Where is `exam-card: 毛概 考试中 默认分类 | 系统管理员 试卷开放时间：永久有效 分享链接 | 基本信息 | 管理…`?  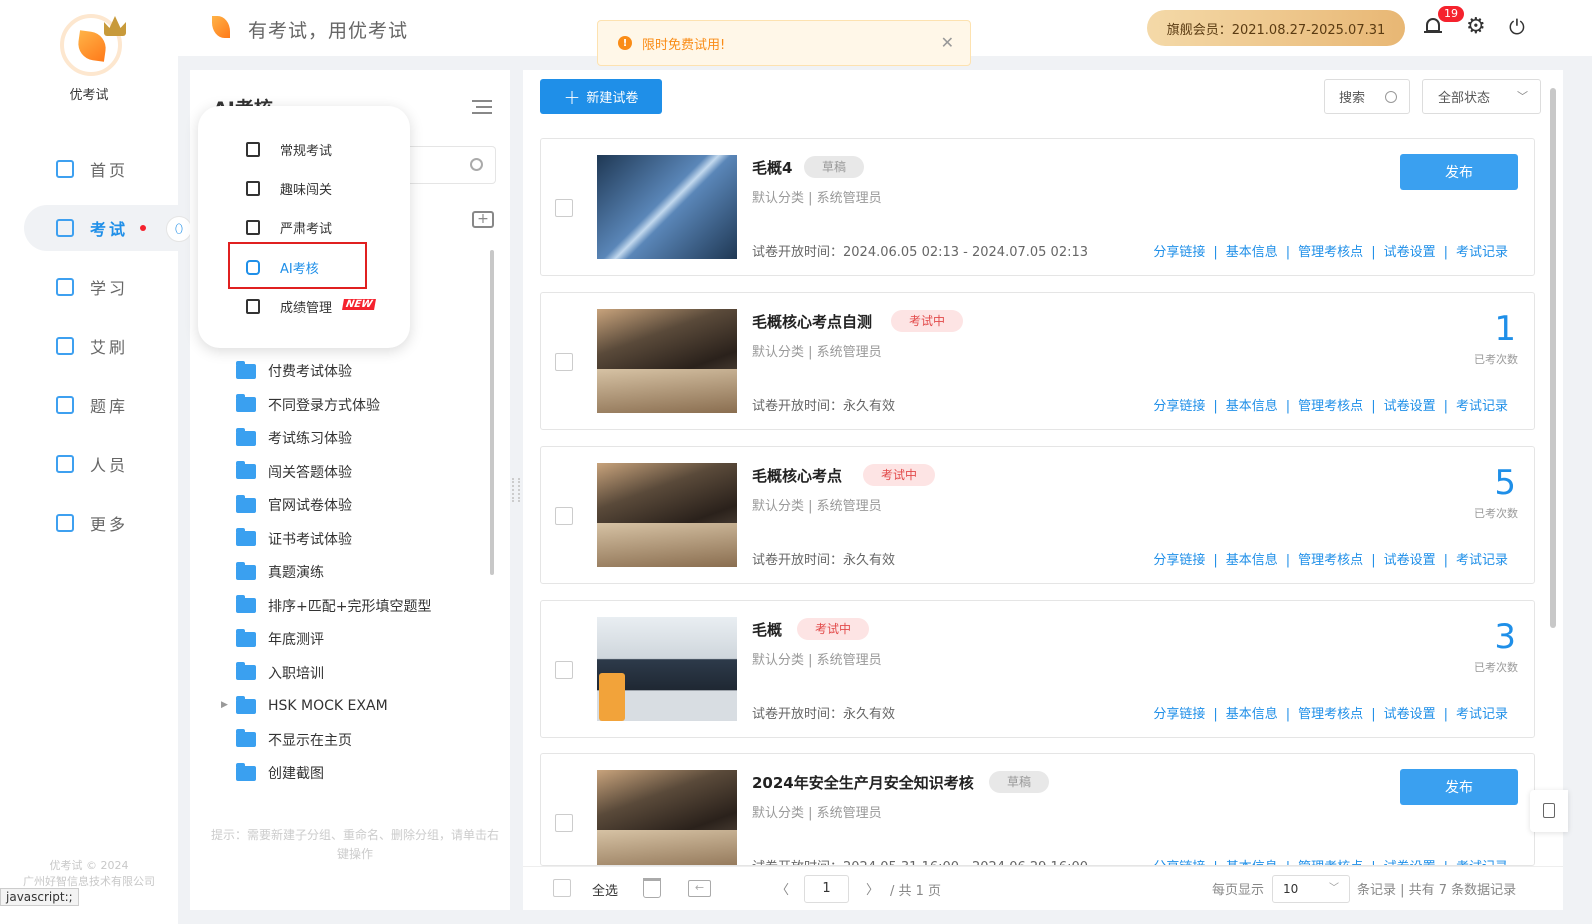 exam-card: 毛概 考试中 默认分类 | 系统管理员 试卷开放时间：永久有效 分享链接 | 基本信息 | 管理… is located at coordinates (1037, 669).